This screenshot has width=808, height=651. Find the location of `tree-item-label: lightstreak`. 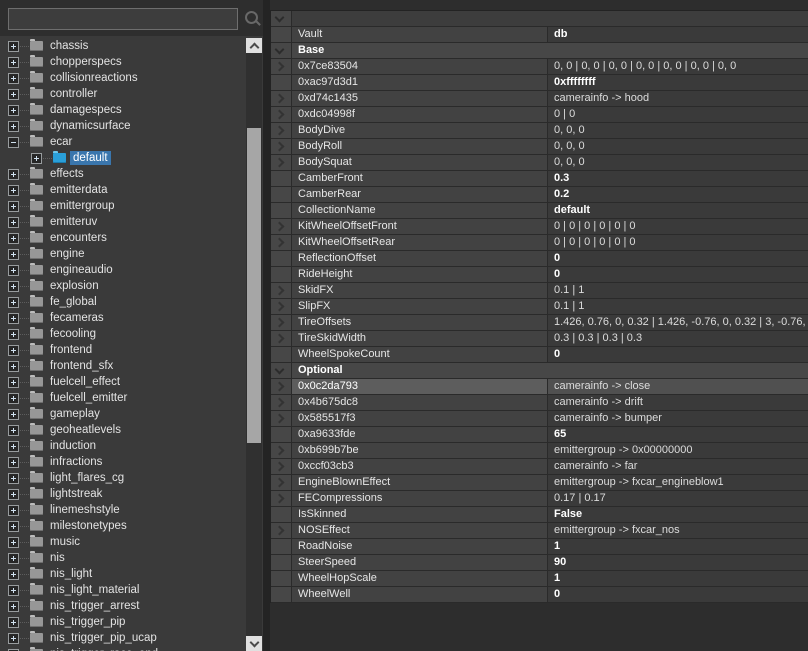

tree-item-label: lightstreak is located at coordinates (76, 494).